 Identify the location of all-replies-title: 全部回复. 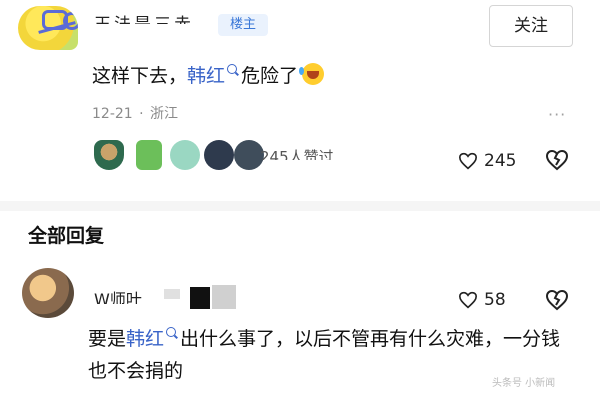
(66, 235).